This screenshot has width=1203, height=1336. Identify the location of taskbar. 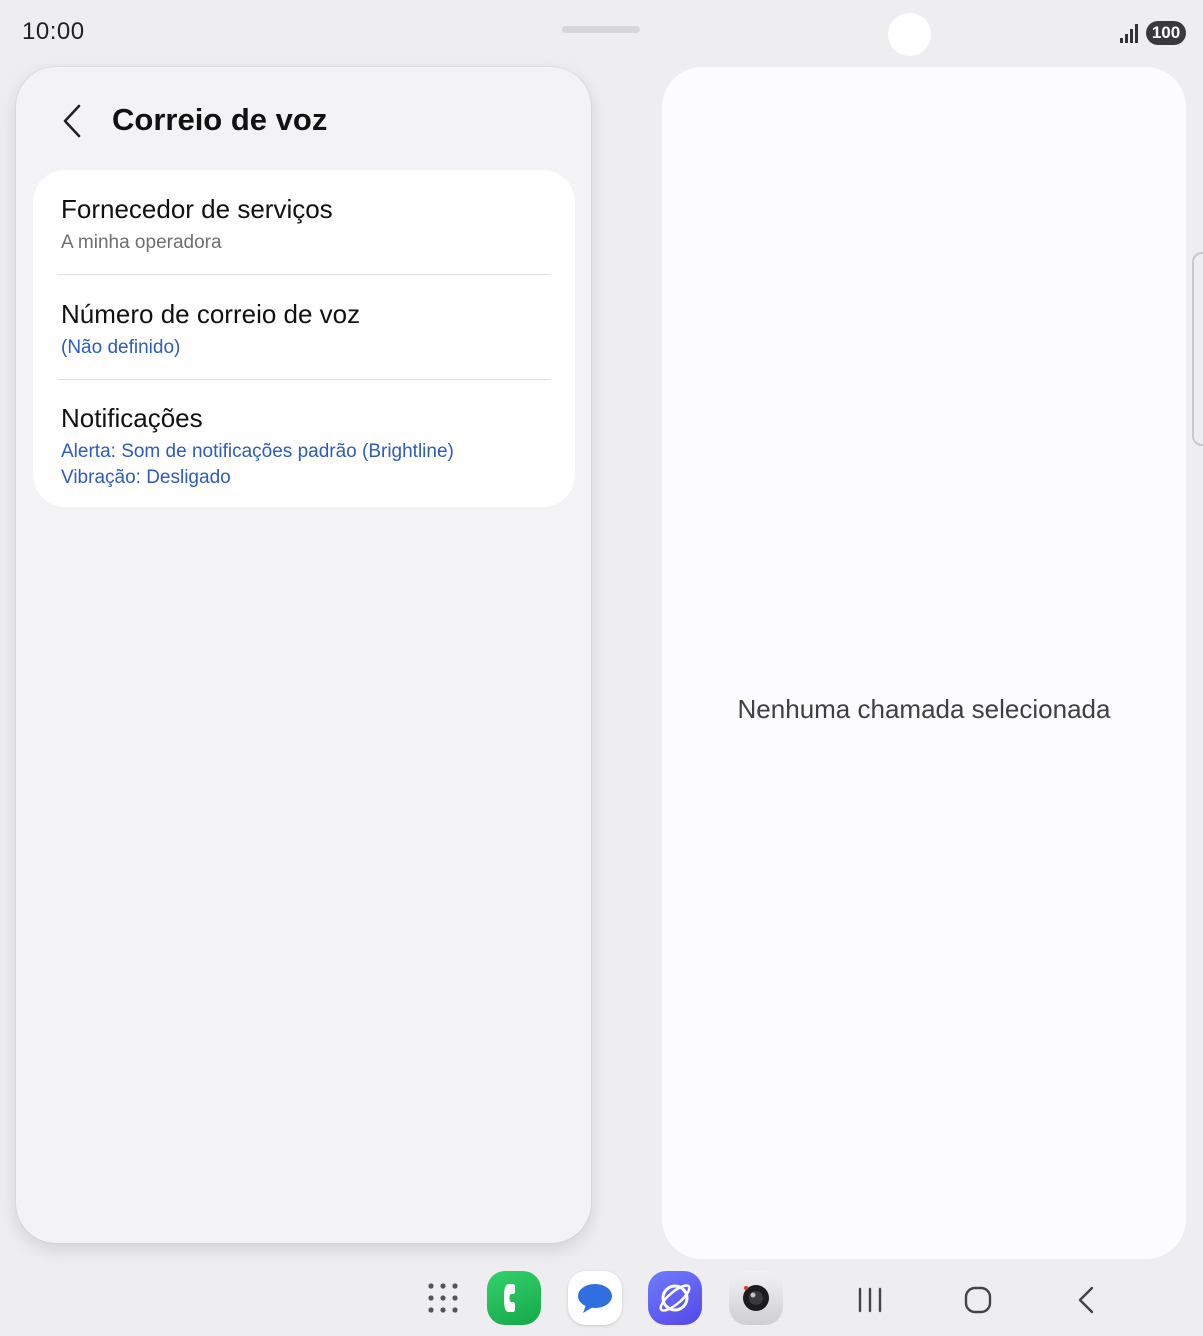
(601, 1299).